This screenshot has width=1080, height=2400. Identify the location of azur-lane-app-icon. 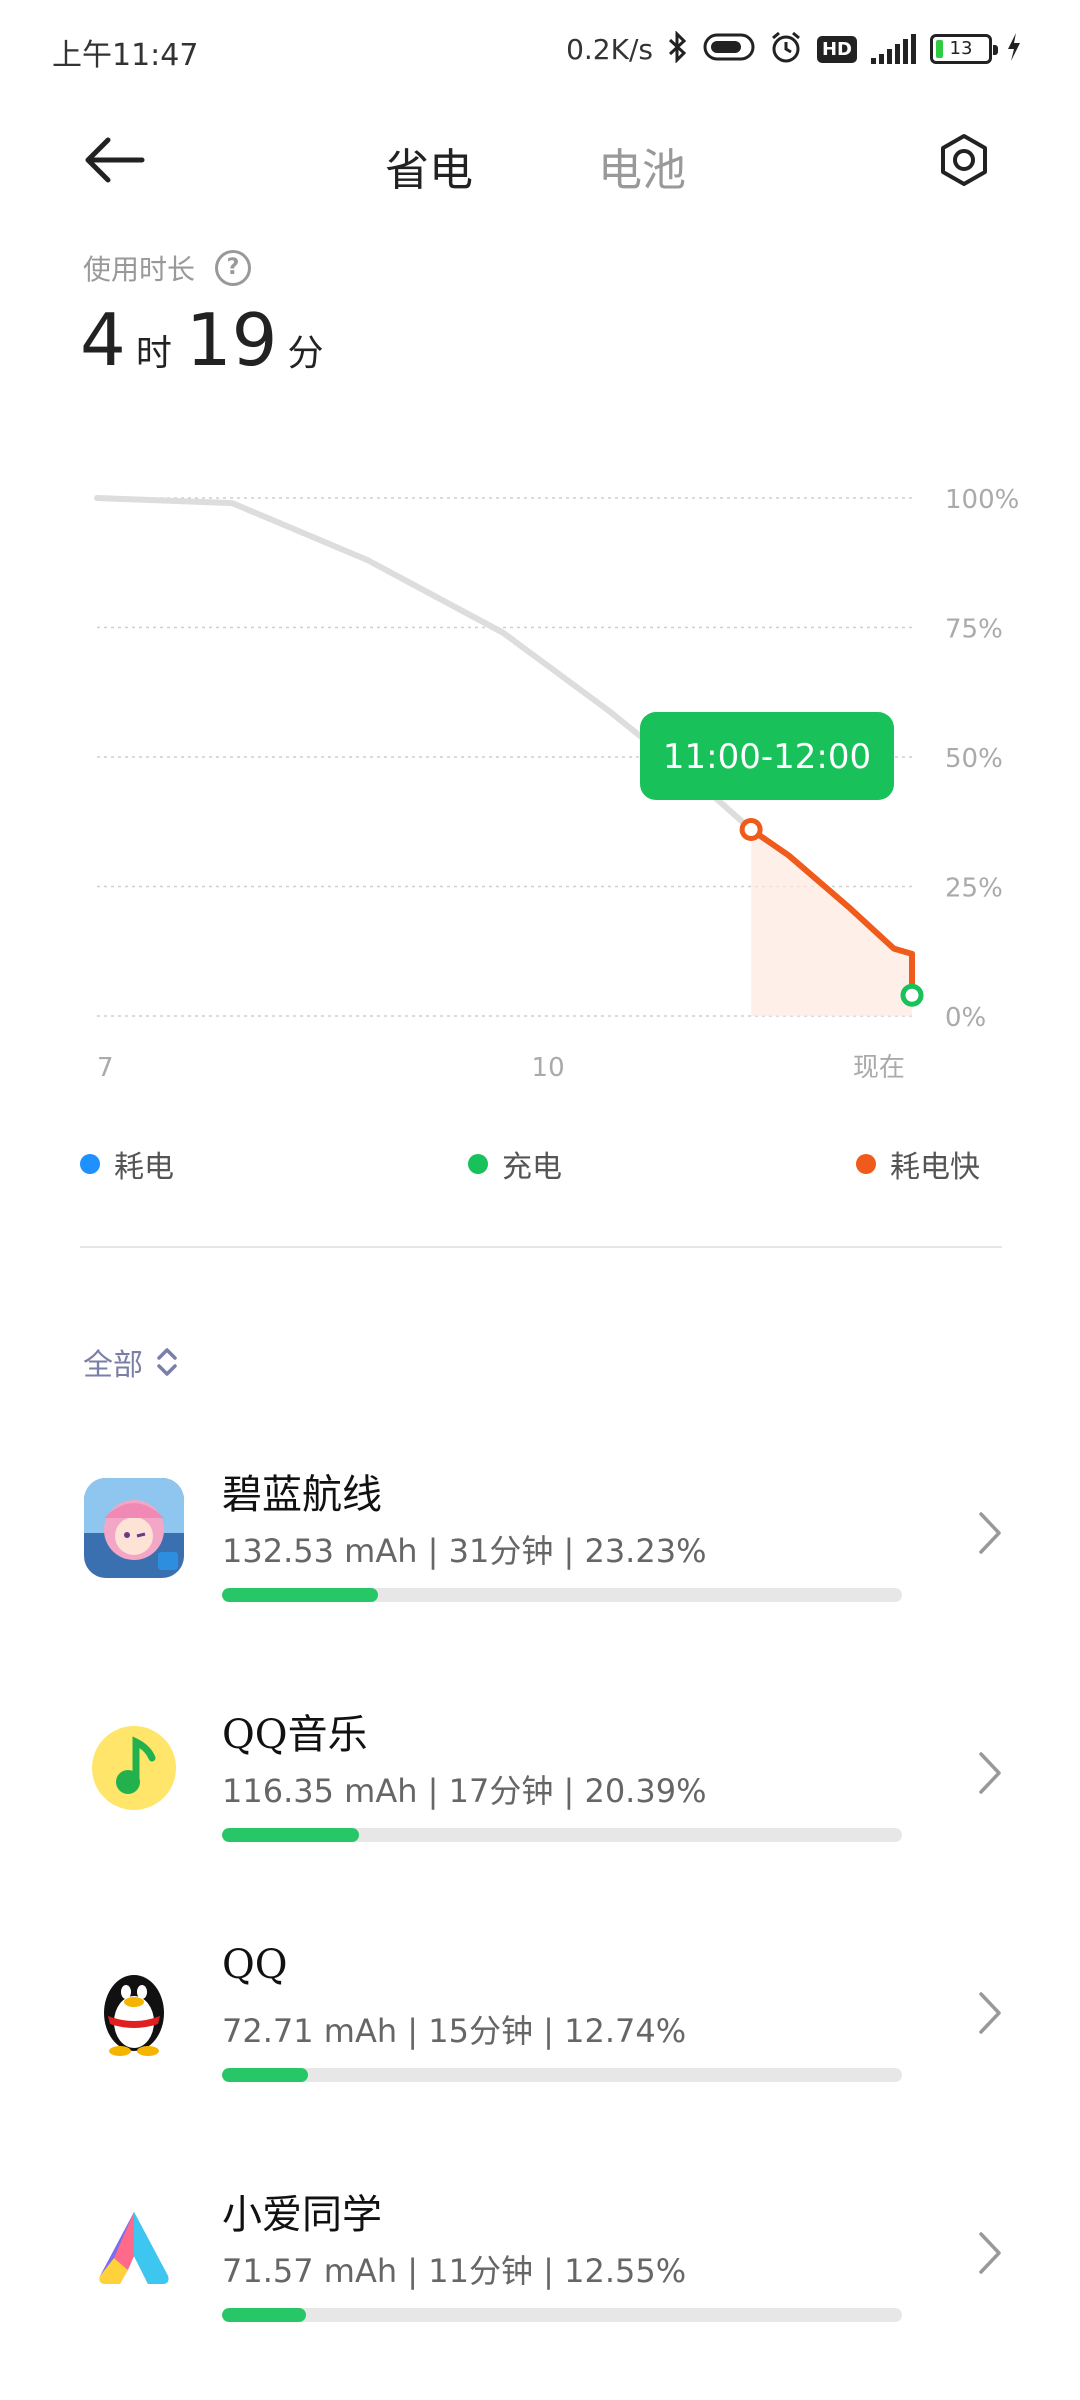
(134, 1528).